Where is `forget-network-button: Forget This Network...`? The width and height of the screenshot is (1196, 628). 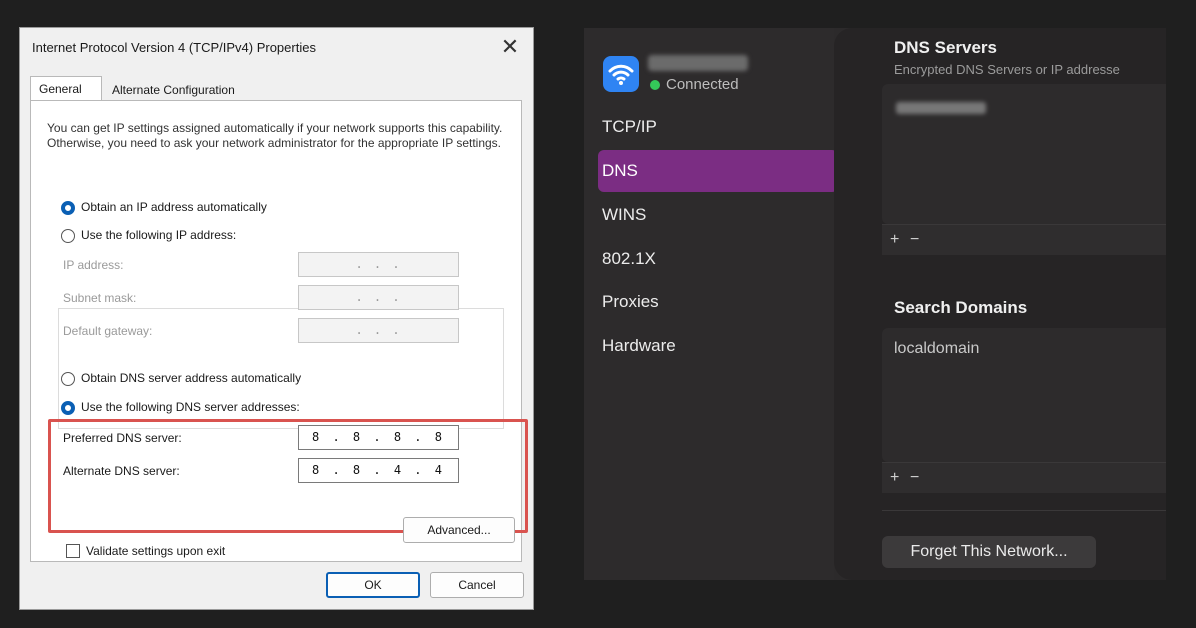 forget-network-button: Forget This Network... is located at coordinates (989, 552).